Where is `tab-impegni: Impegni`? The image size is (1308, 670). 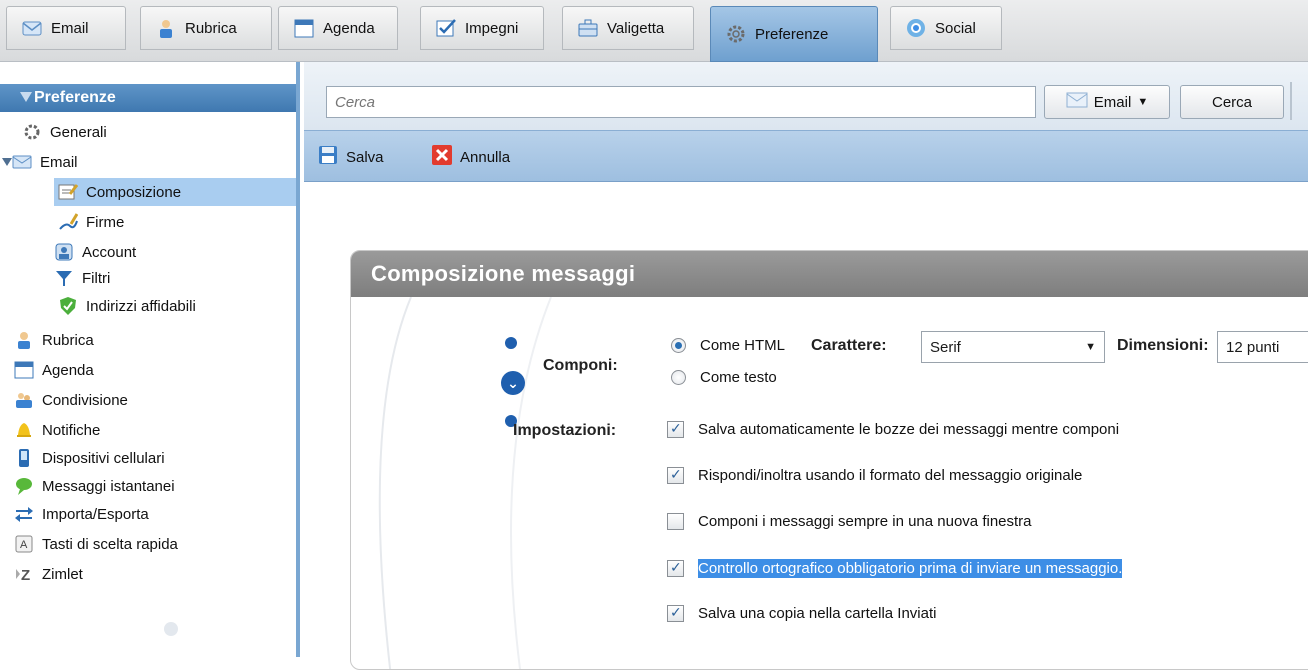 tab-impegni: Impegni is located at coordinates (482, 28).